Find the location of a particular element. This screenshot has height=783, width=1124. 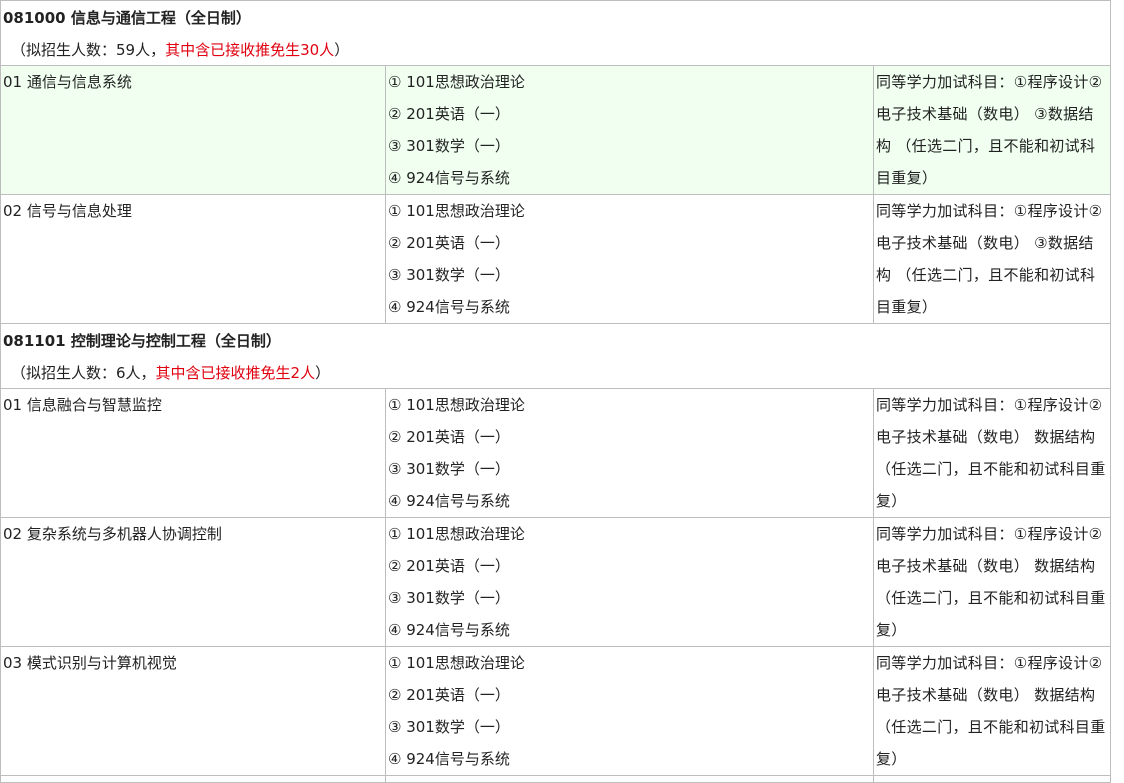

table-row-continuation is located at coordinates (556, 779).